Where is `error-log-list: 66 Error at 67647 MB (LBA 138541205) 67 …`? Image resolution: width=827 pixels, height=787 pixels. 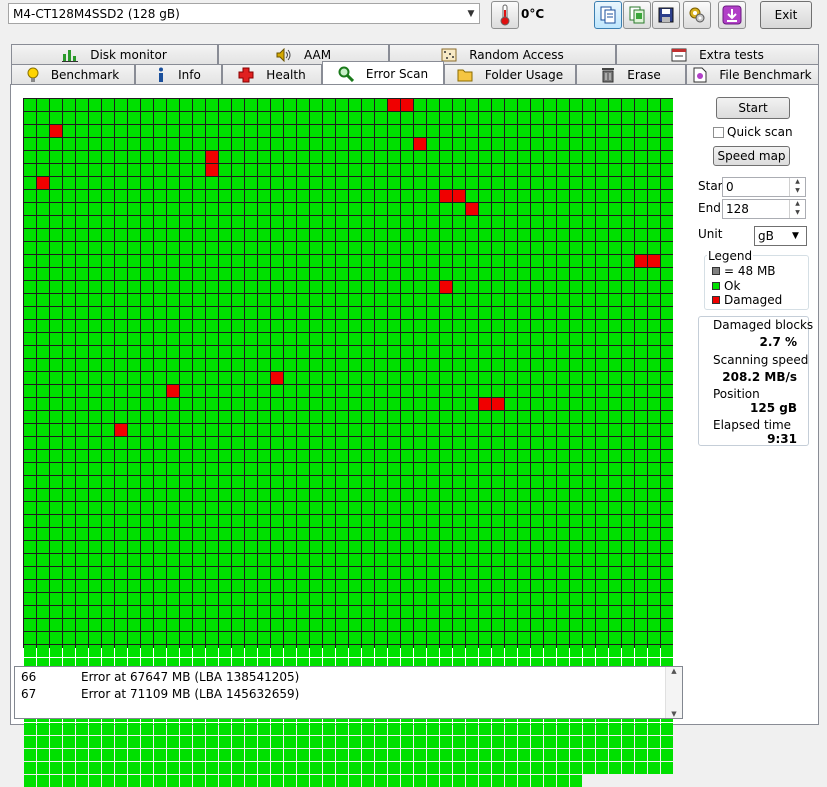
error-log-list: 66 Error at 67647 MB (LBA 138541205) 67 … is located at coordinates (348, 692).